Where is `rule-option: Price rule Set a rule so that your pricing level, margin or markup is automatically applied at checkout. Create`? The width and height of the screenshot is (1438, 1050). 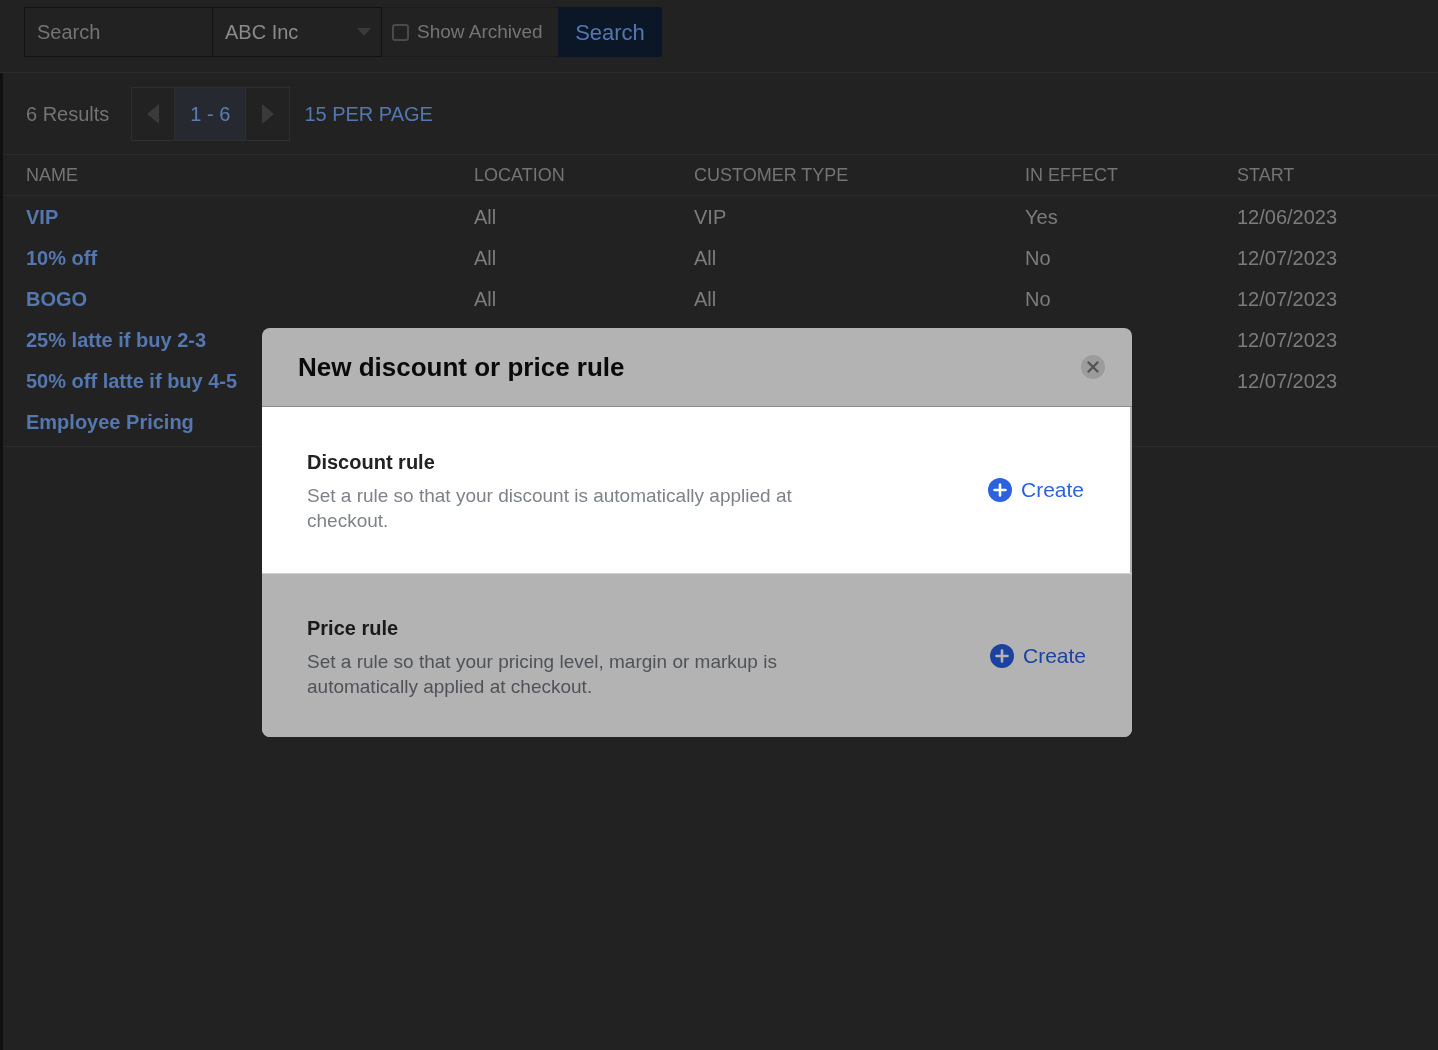
rule-option: Price rule Set a rule so that your pricing level, margin or markup is automatically applied at checkout. Create is located at coordinates (697, 655).